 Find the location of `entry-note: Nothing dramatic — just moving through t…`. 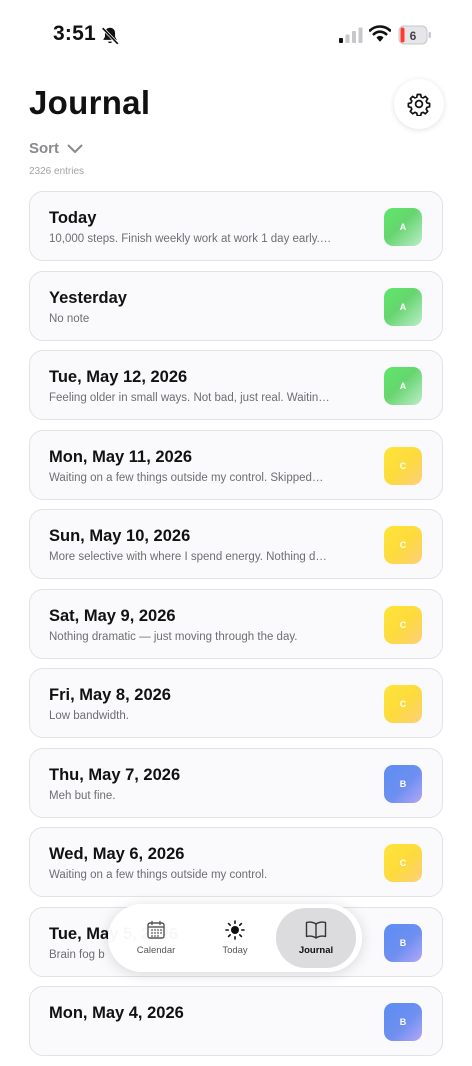

entry-note: Nothing dramatic — just moving through t… is located at coordinates (173, 636).